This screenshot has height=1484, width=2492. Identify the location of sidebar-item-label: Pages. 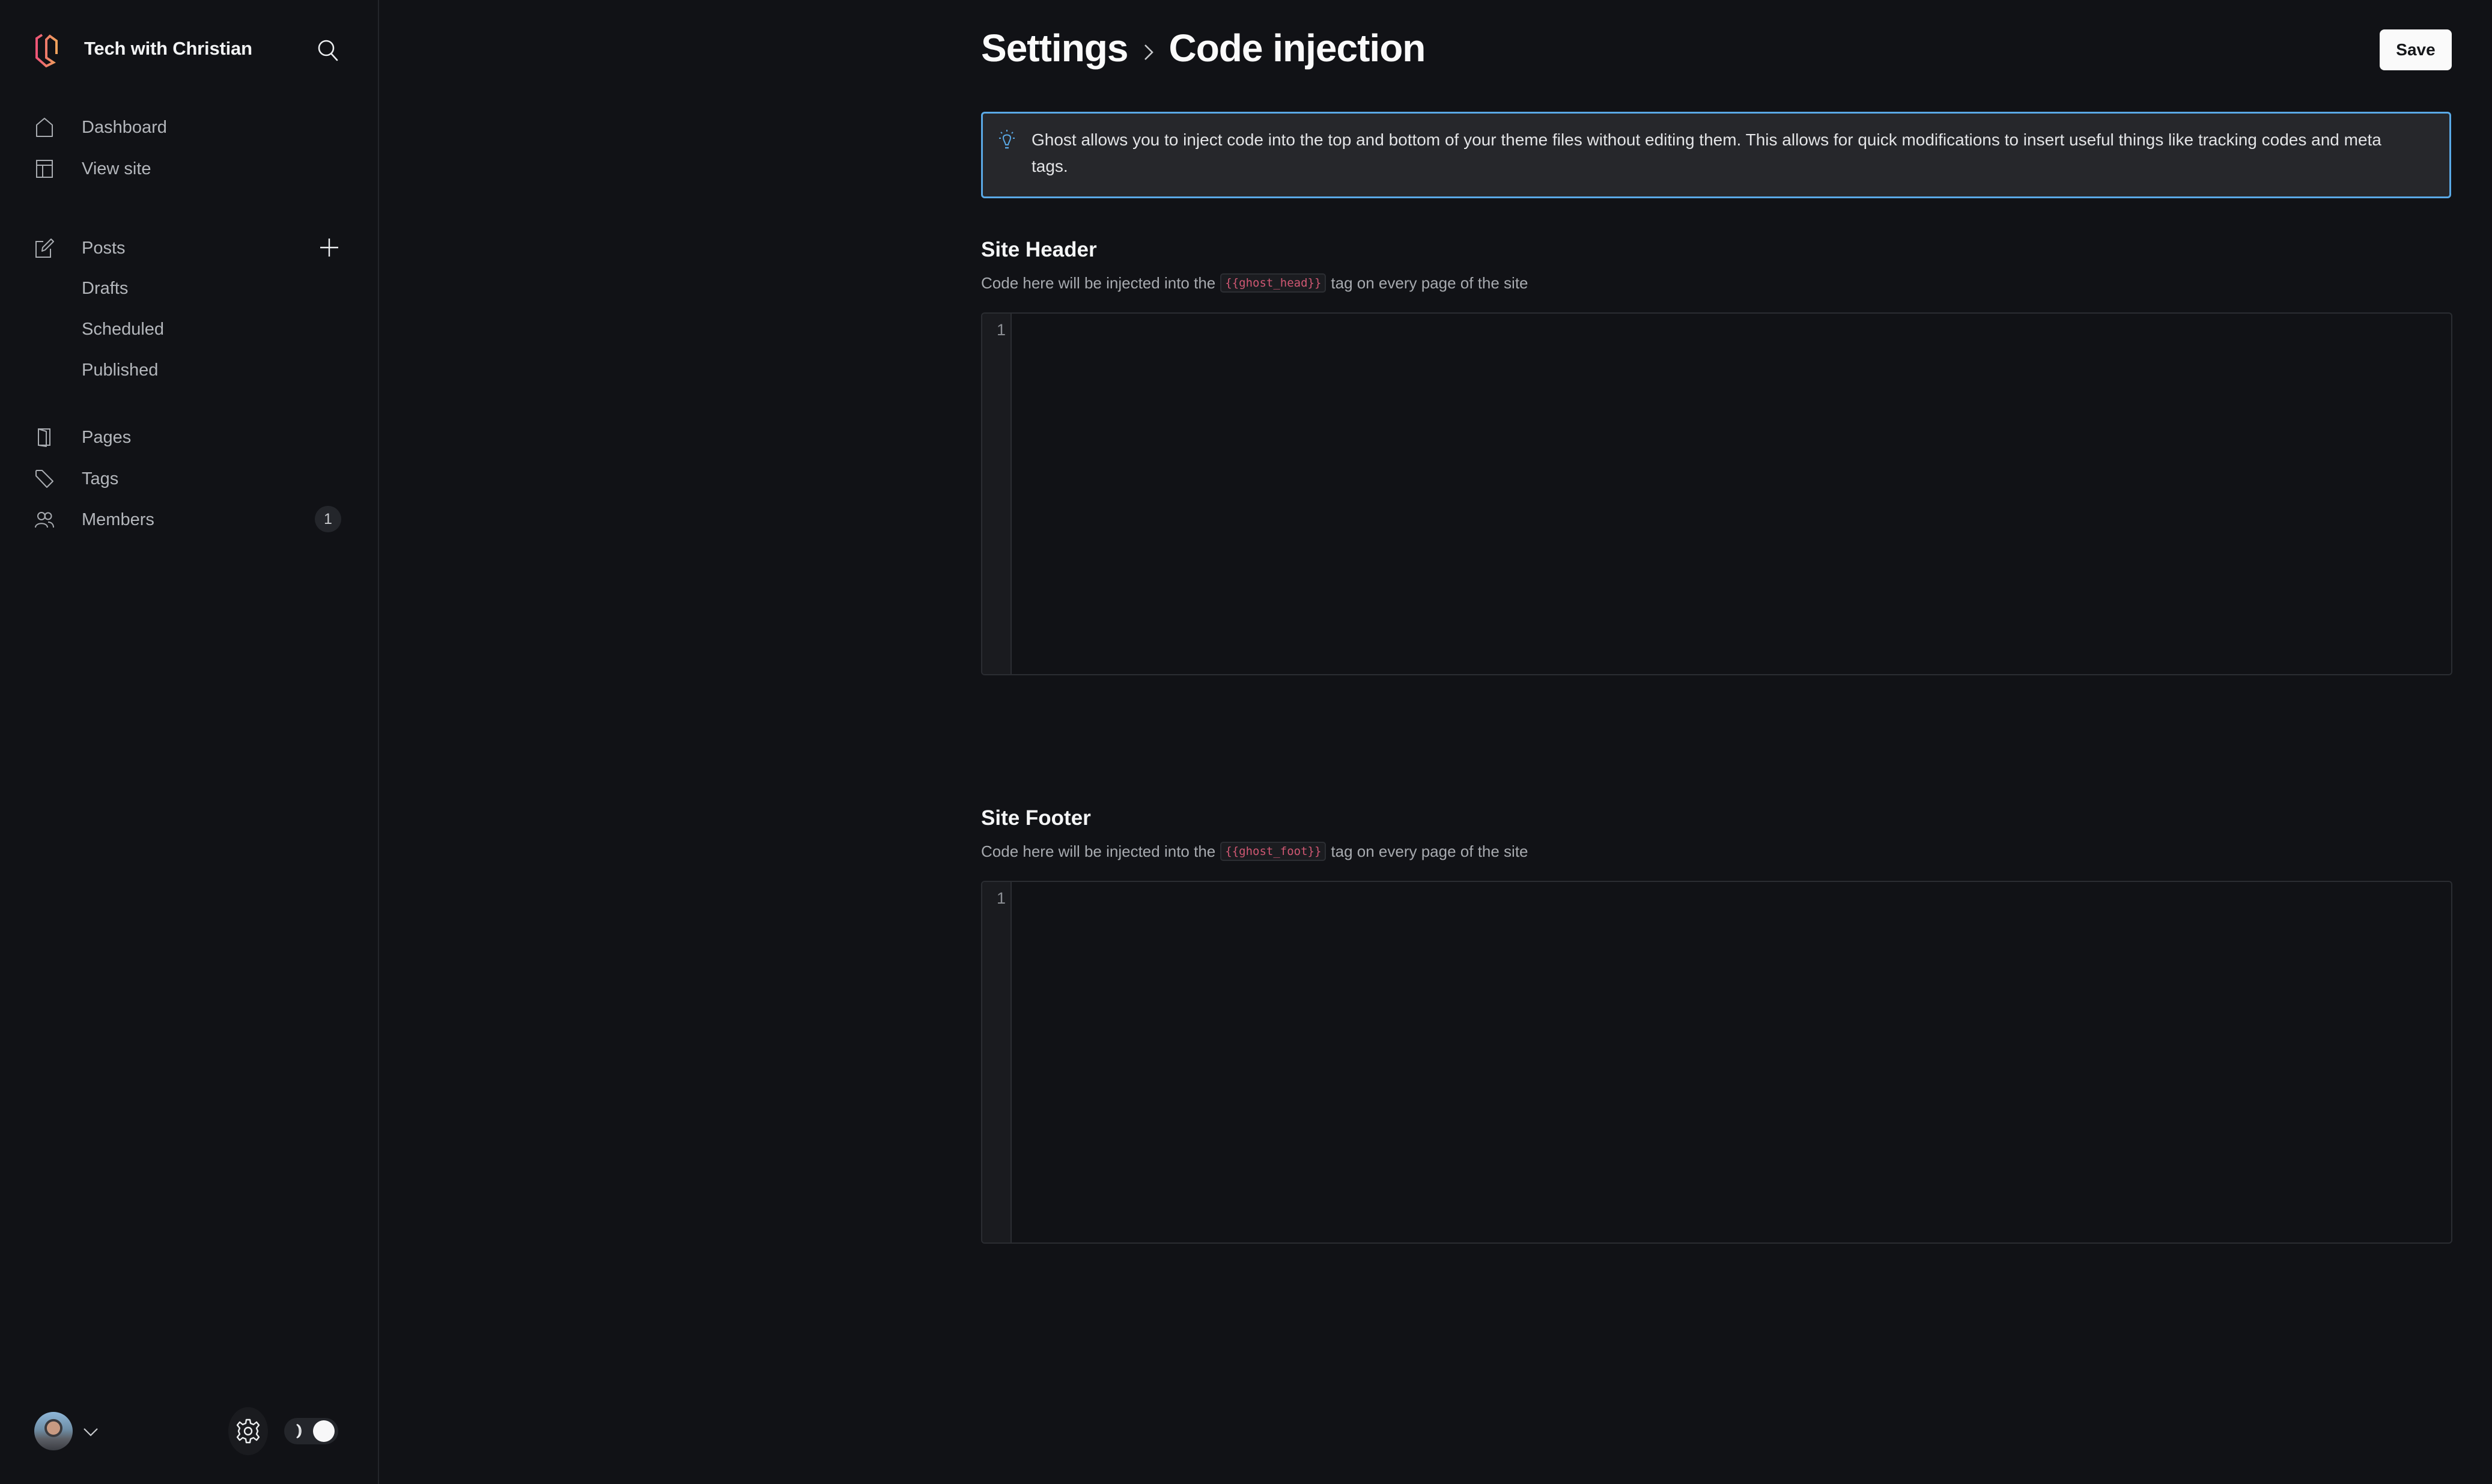
(107, 437).